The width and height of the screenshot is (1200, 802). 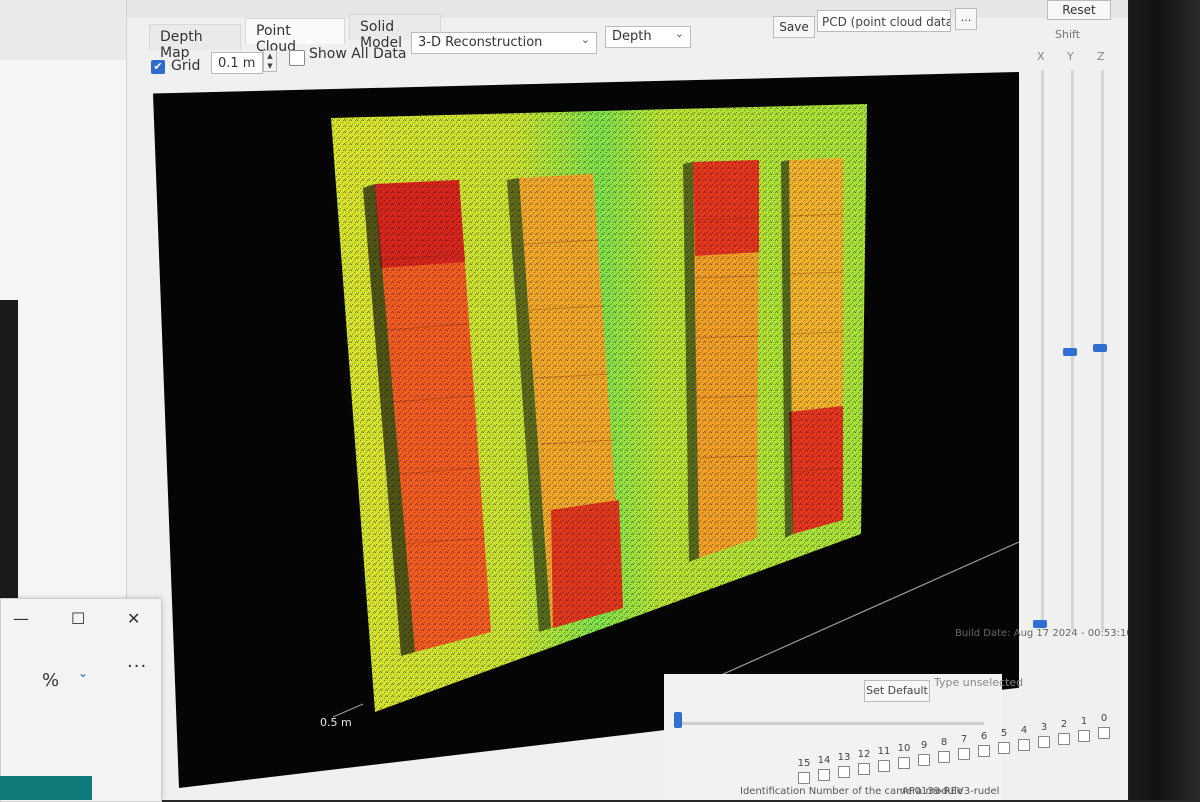 What do you see at coordinates (137, 666) in the screenshot?
I see `more-options-icon: ···` at bounding box center [137, 666].